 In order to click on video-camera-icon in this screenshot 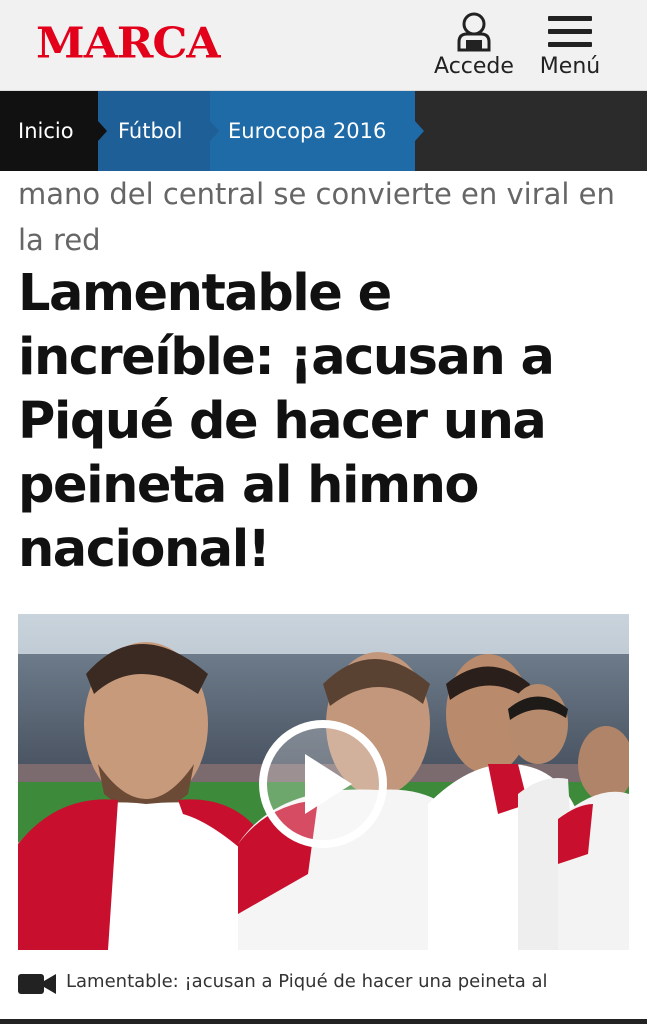, I will do `click(37, 984)`.